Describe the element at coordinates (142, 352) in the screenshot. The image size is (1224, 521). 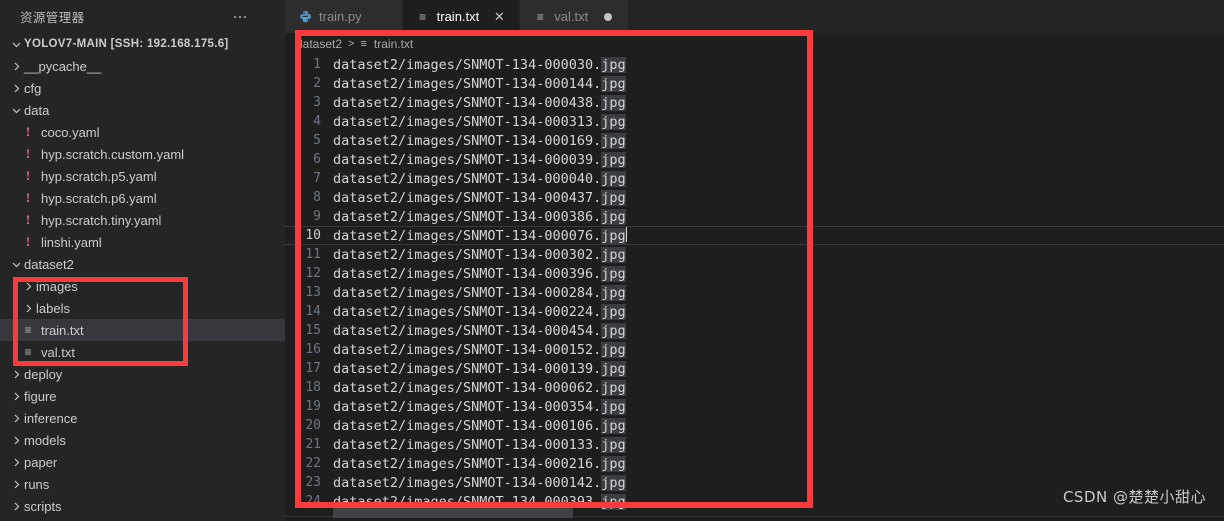
I see `tree-item-val-txt: ≡ val.txt` at that location.